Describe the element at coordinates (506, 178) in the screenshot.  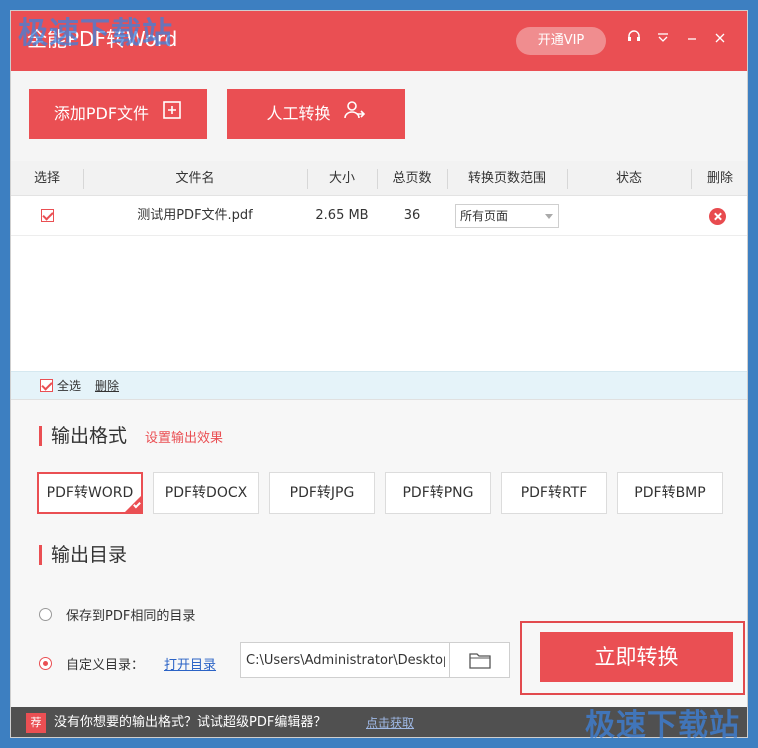
I see `col-range: 转换页数范围` at that location.